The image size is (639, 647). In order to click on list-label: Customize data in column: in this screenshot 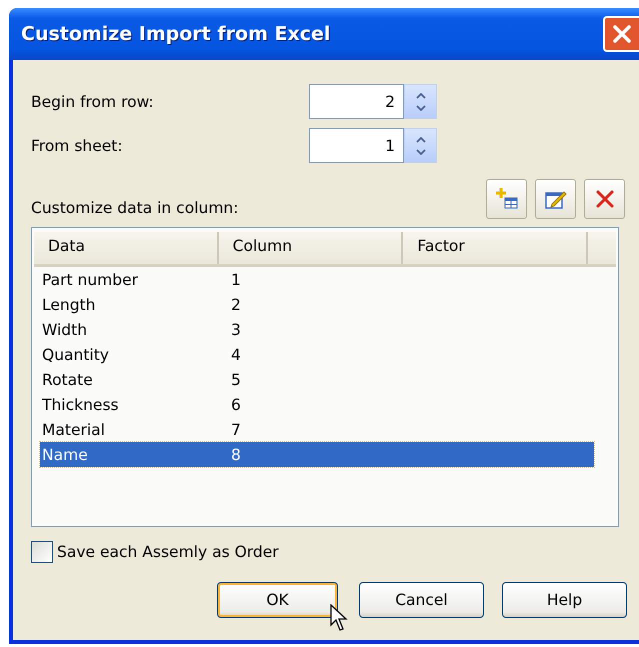, I will do `click(134, 209)`.